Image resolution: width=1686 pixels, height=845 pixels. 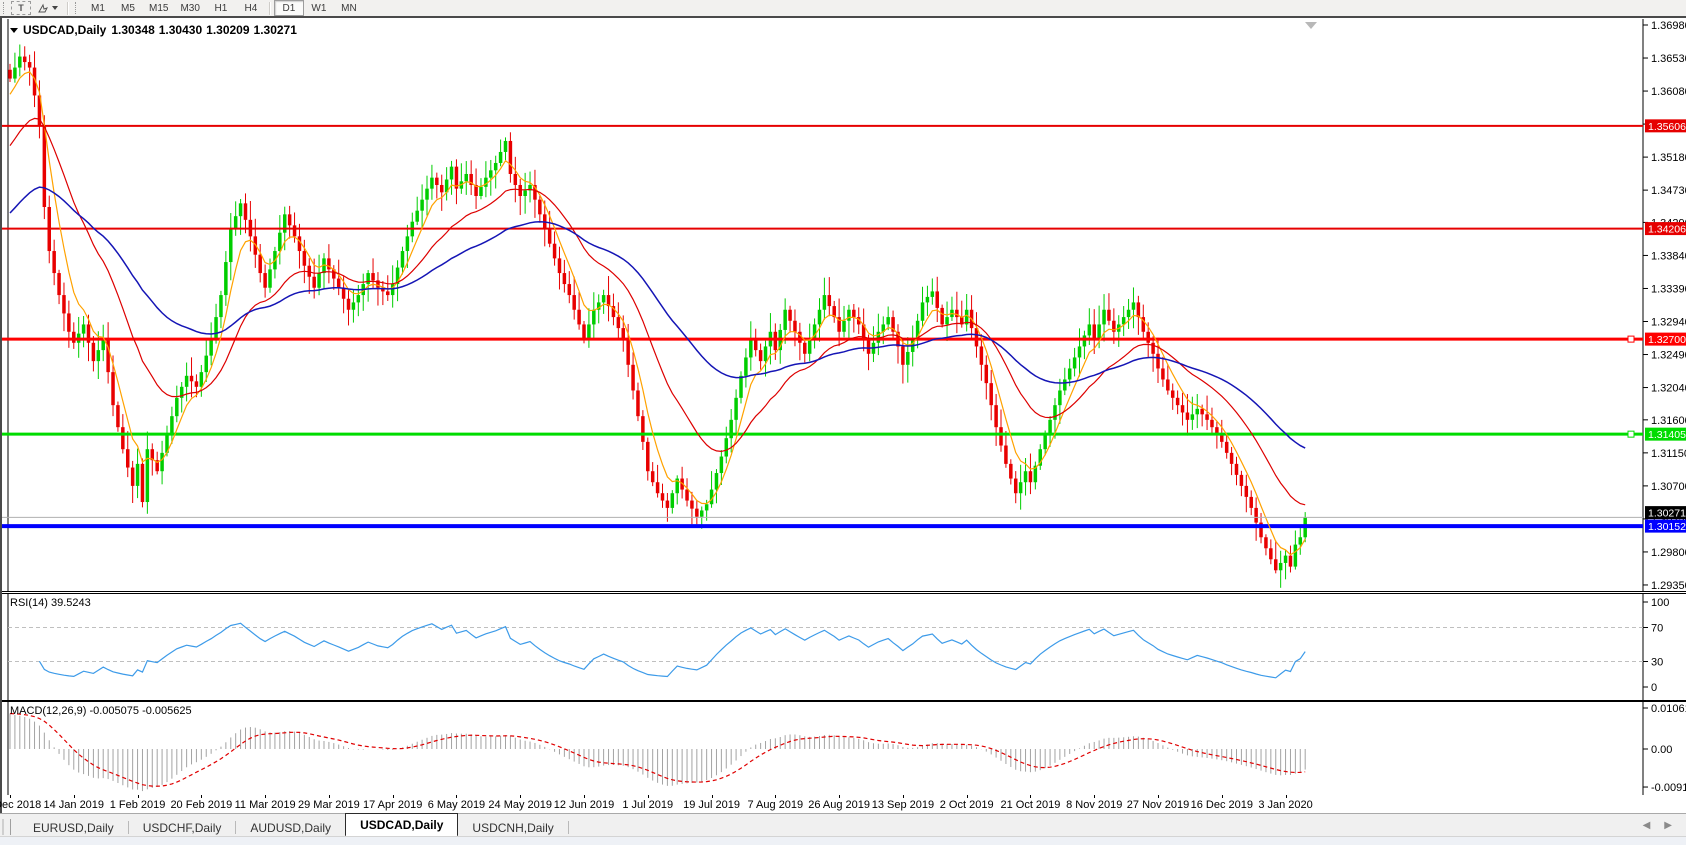 What do you see at coordinates (1668, 421) in the screenshot?
I see `svg-text: 1.31600` at bounding box center [1668, 421].